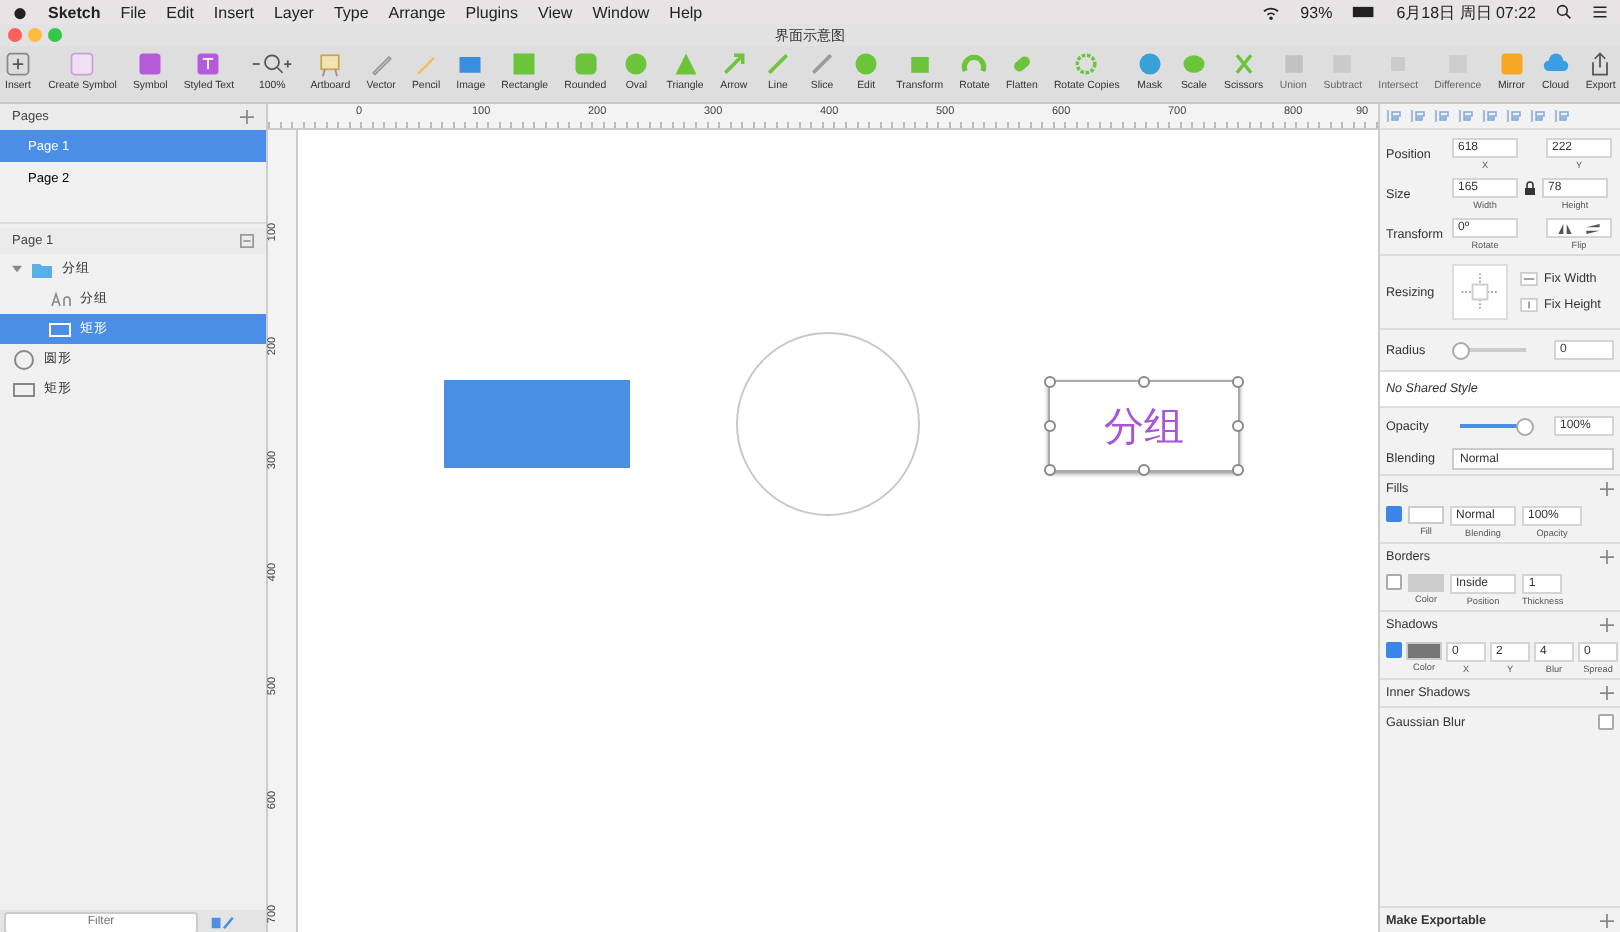 The image size is (1620, 932). What do you see at coordinates (1511, 64) in the screenshot?
I see `mirror-icon` at bounding box center [1511, 64].